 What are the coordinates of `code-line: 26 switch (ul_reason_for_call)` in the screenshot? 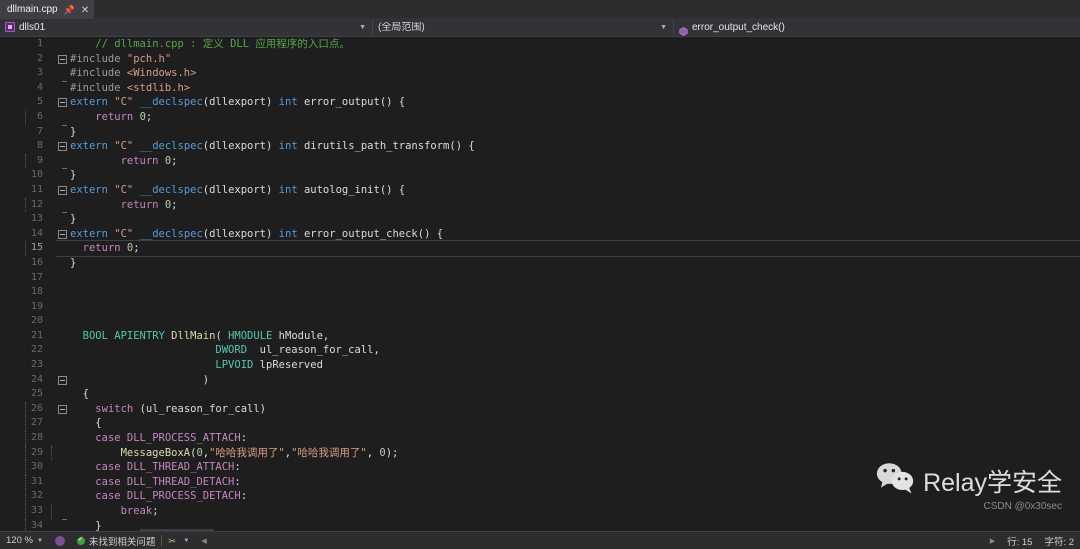 It's located at (540, 409).